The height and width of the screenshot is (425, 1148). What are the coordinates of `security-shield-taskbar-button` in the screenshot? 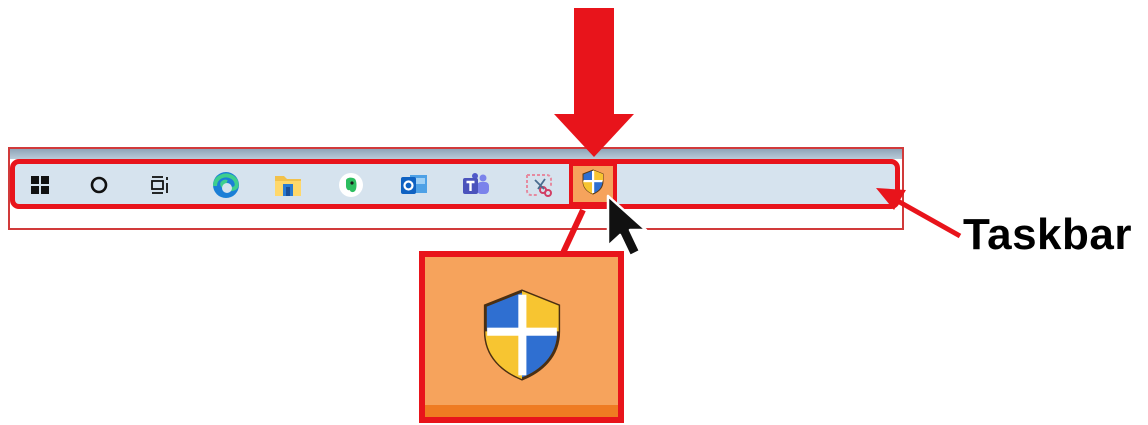 It's located at (593, 184).